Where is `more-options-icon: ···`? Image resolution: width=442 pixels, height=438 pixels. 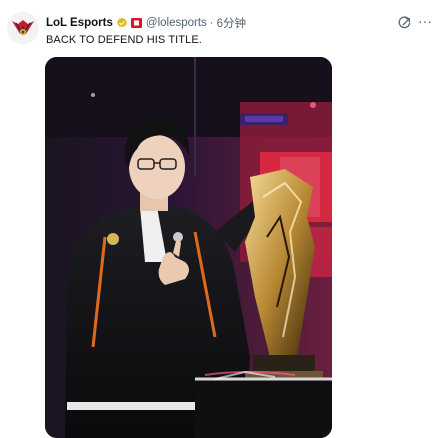 more-options-icon: ··· is located at coordinates (425, 21).